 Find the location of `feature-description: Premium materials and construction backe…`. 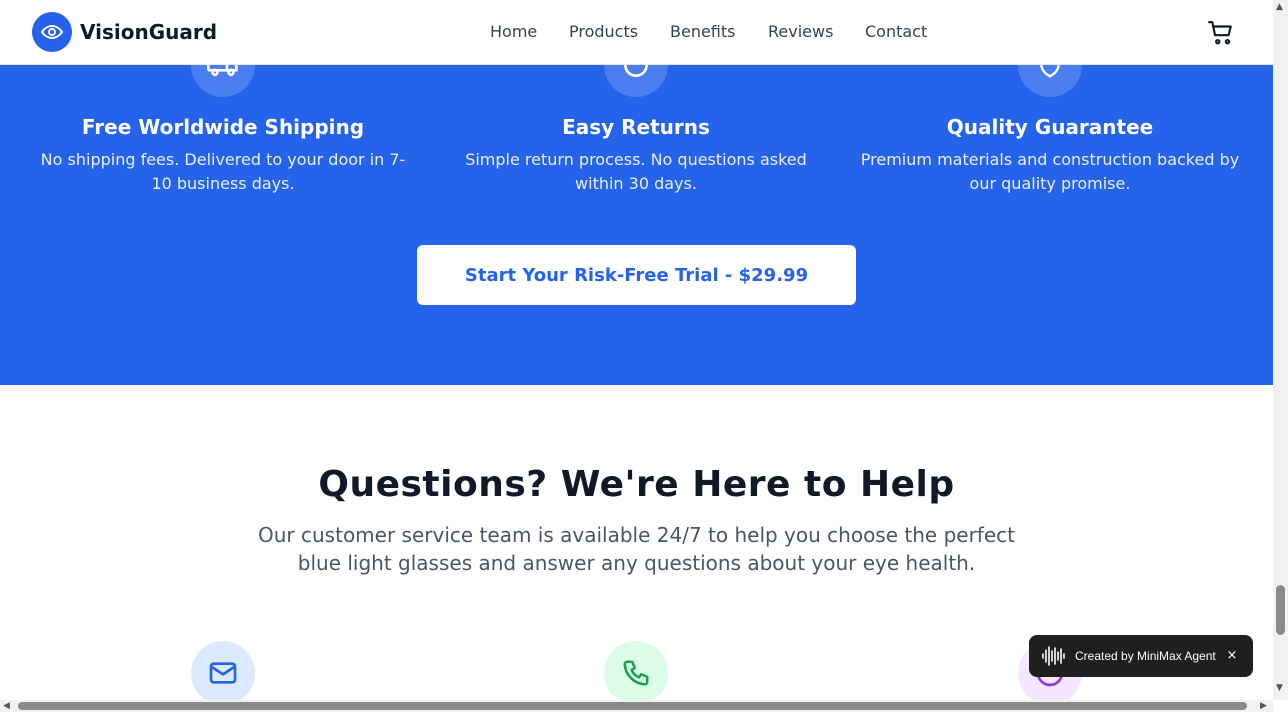

feature-description: Premium materials and construction backe… is located at coordinates (1050, 172).